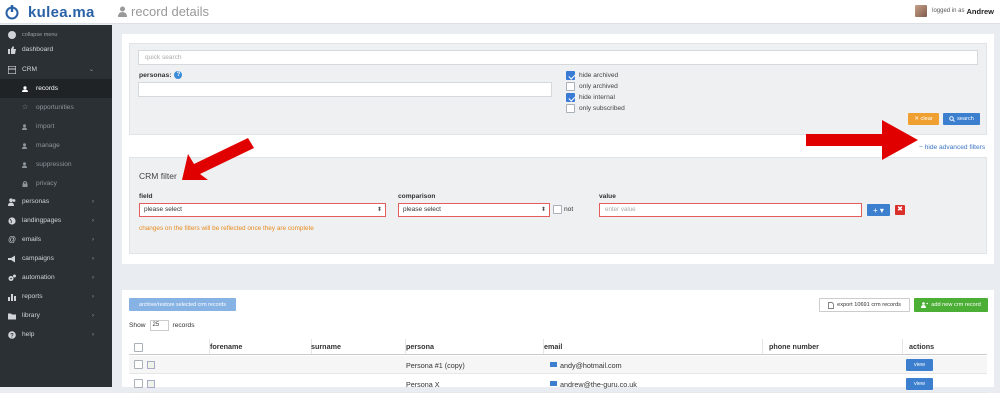  I want to click on sidebar-item-personas: personas ›, so click(56, 201).